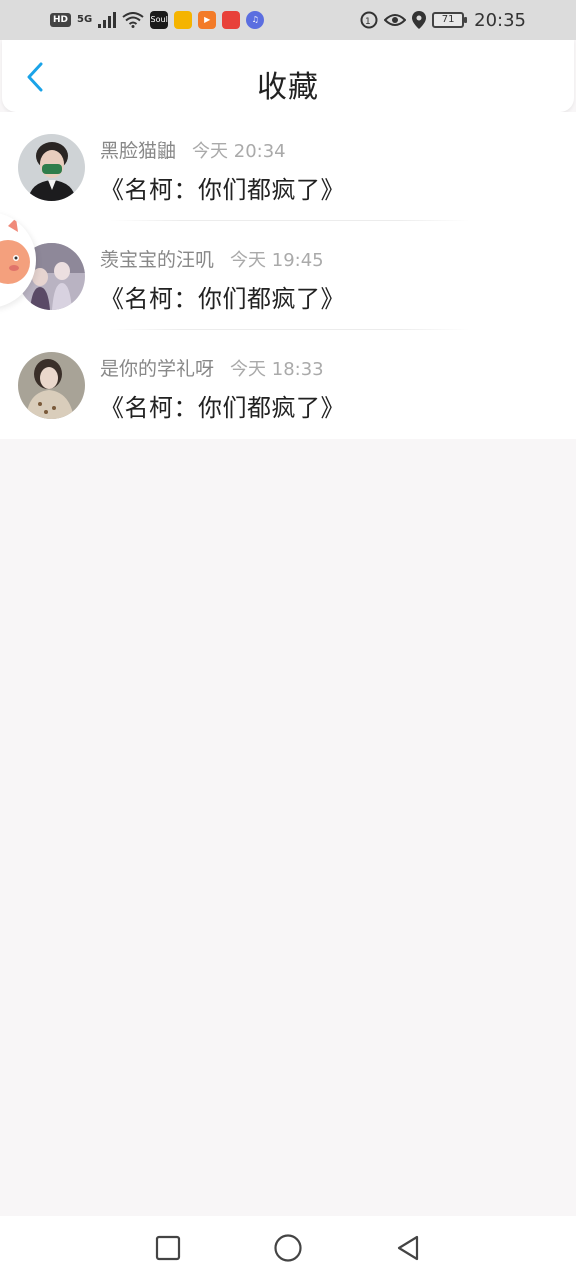 This screenshot has height=1280, width=576. I want to click on author-name: 是你的学礼呀, so click(157, 367).